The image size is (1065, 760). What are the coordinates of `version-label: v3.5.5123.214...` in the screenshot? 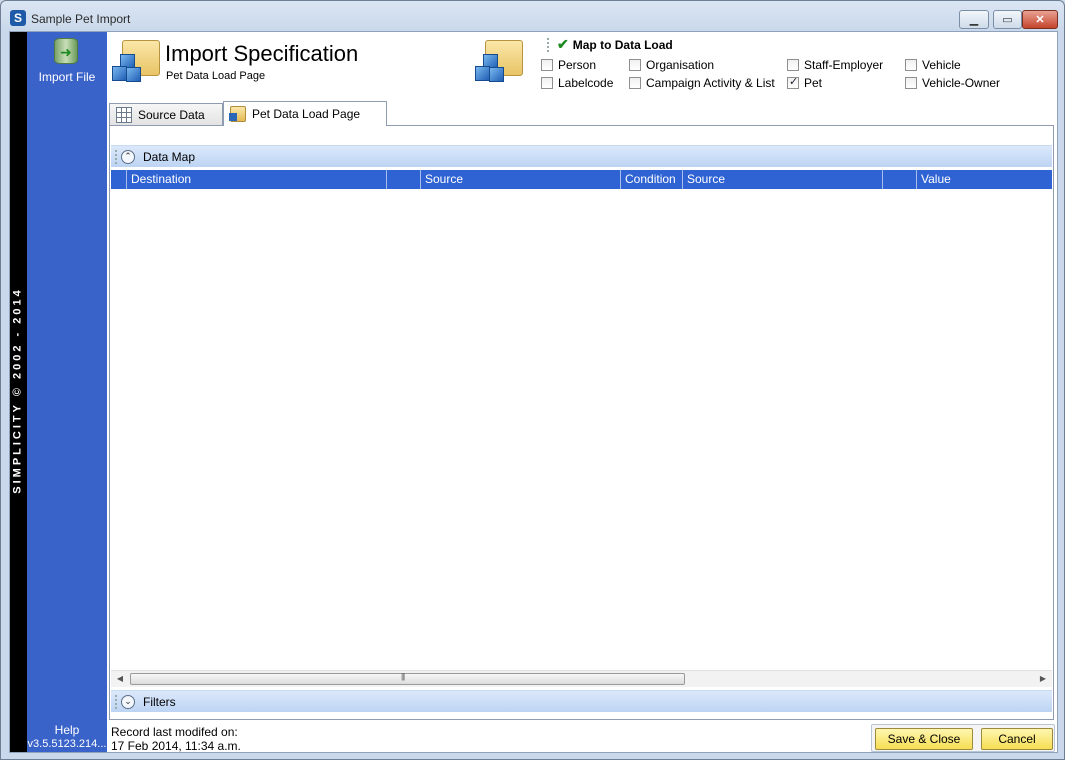 It's located at (67, 744).